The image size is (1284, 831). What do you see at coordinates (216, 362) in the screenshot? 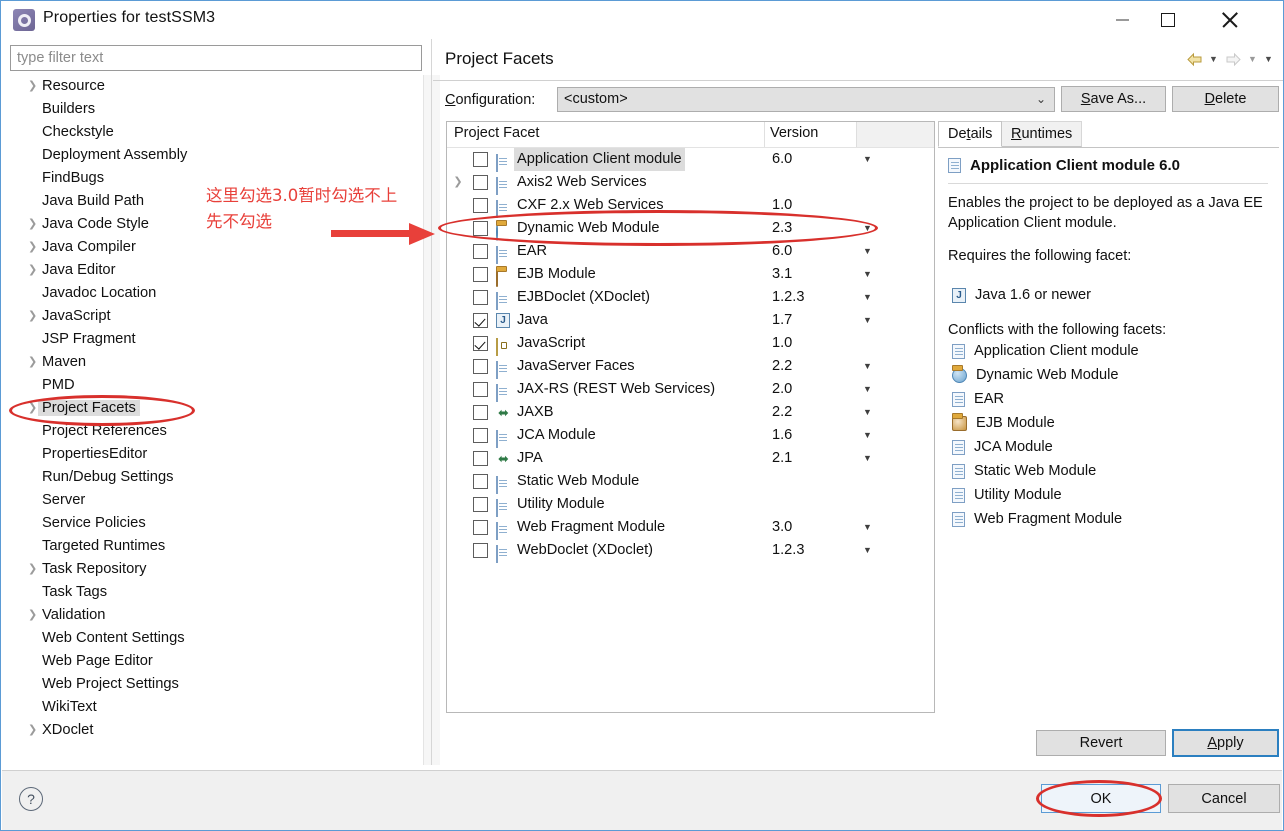
I see `sidebar-item-maven: ❯ Maven` at bounding box center [216, 362].